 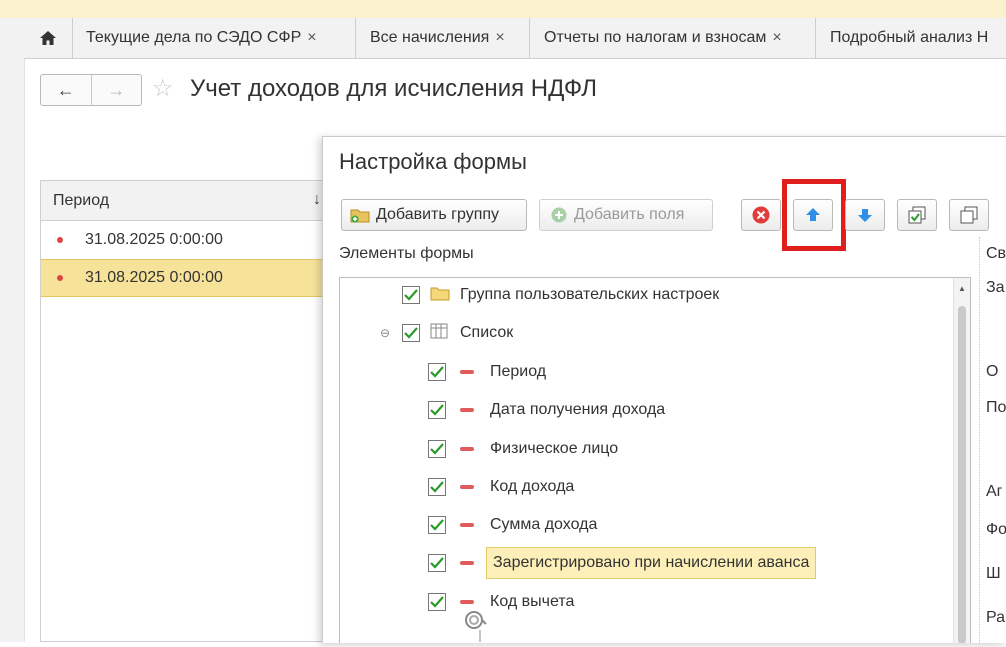 What do you see at coordinates (361, 215) in the screenshot?
I see `folder-add-icon` at bounding box center [361, 215].